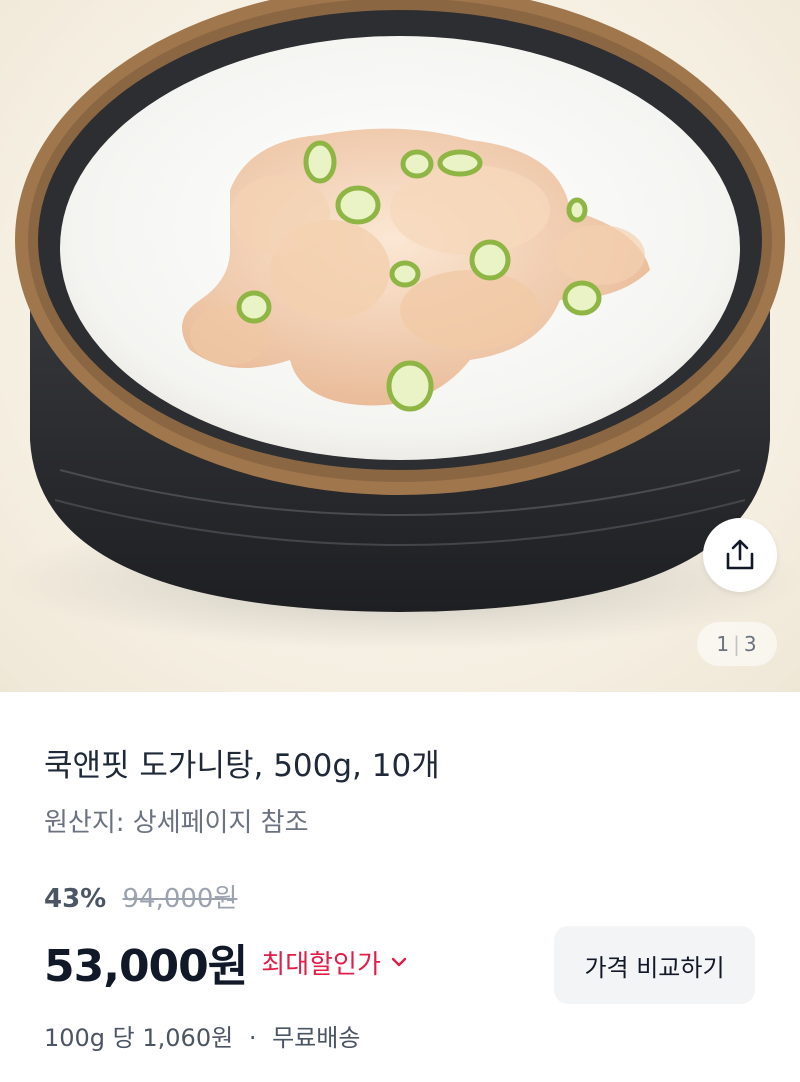  What do you see at coordinates (399, 962) in the screenshot?
I see `chevron-down-icon` at bounding box center [399, 962].